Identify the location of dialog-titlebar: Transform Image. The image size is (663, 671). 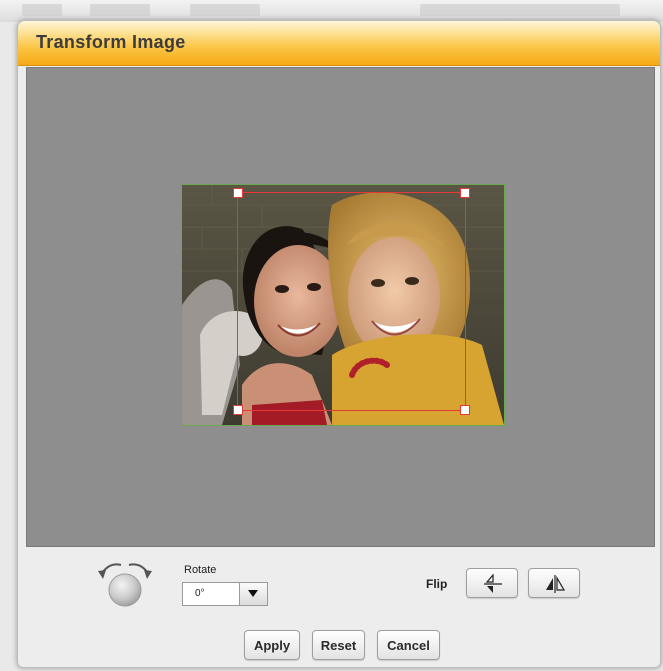
(339, 43).